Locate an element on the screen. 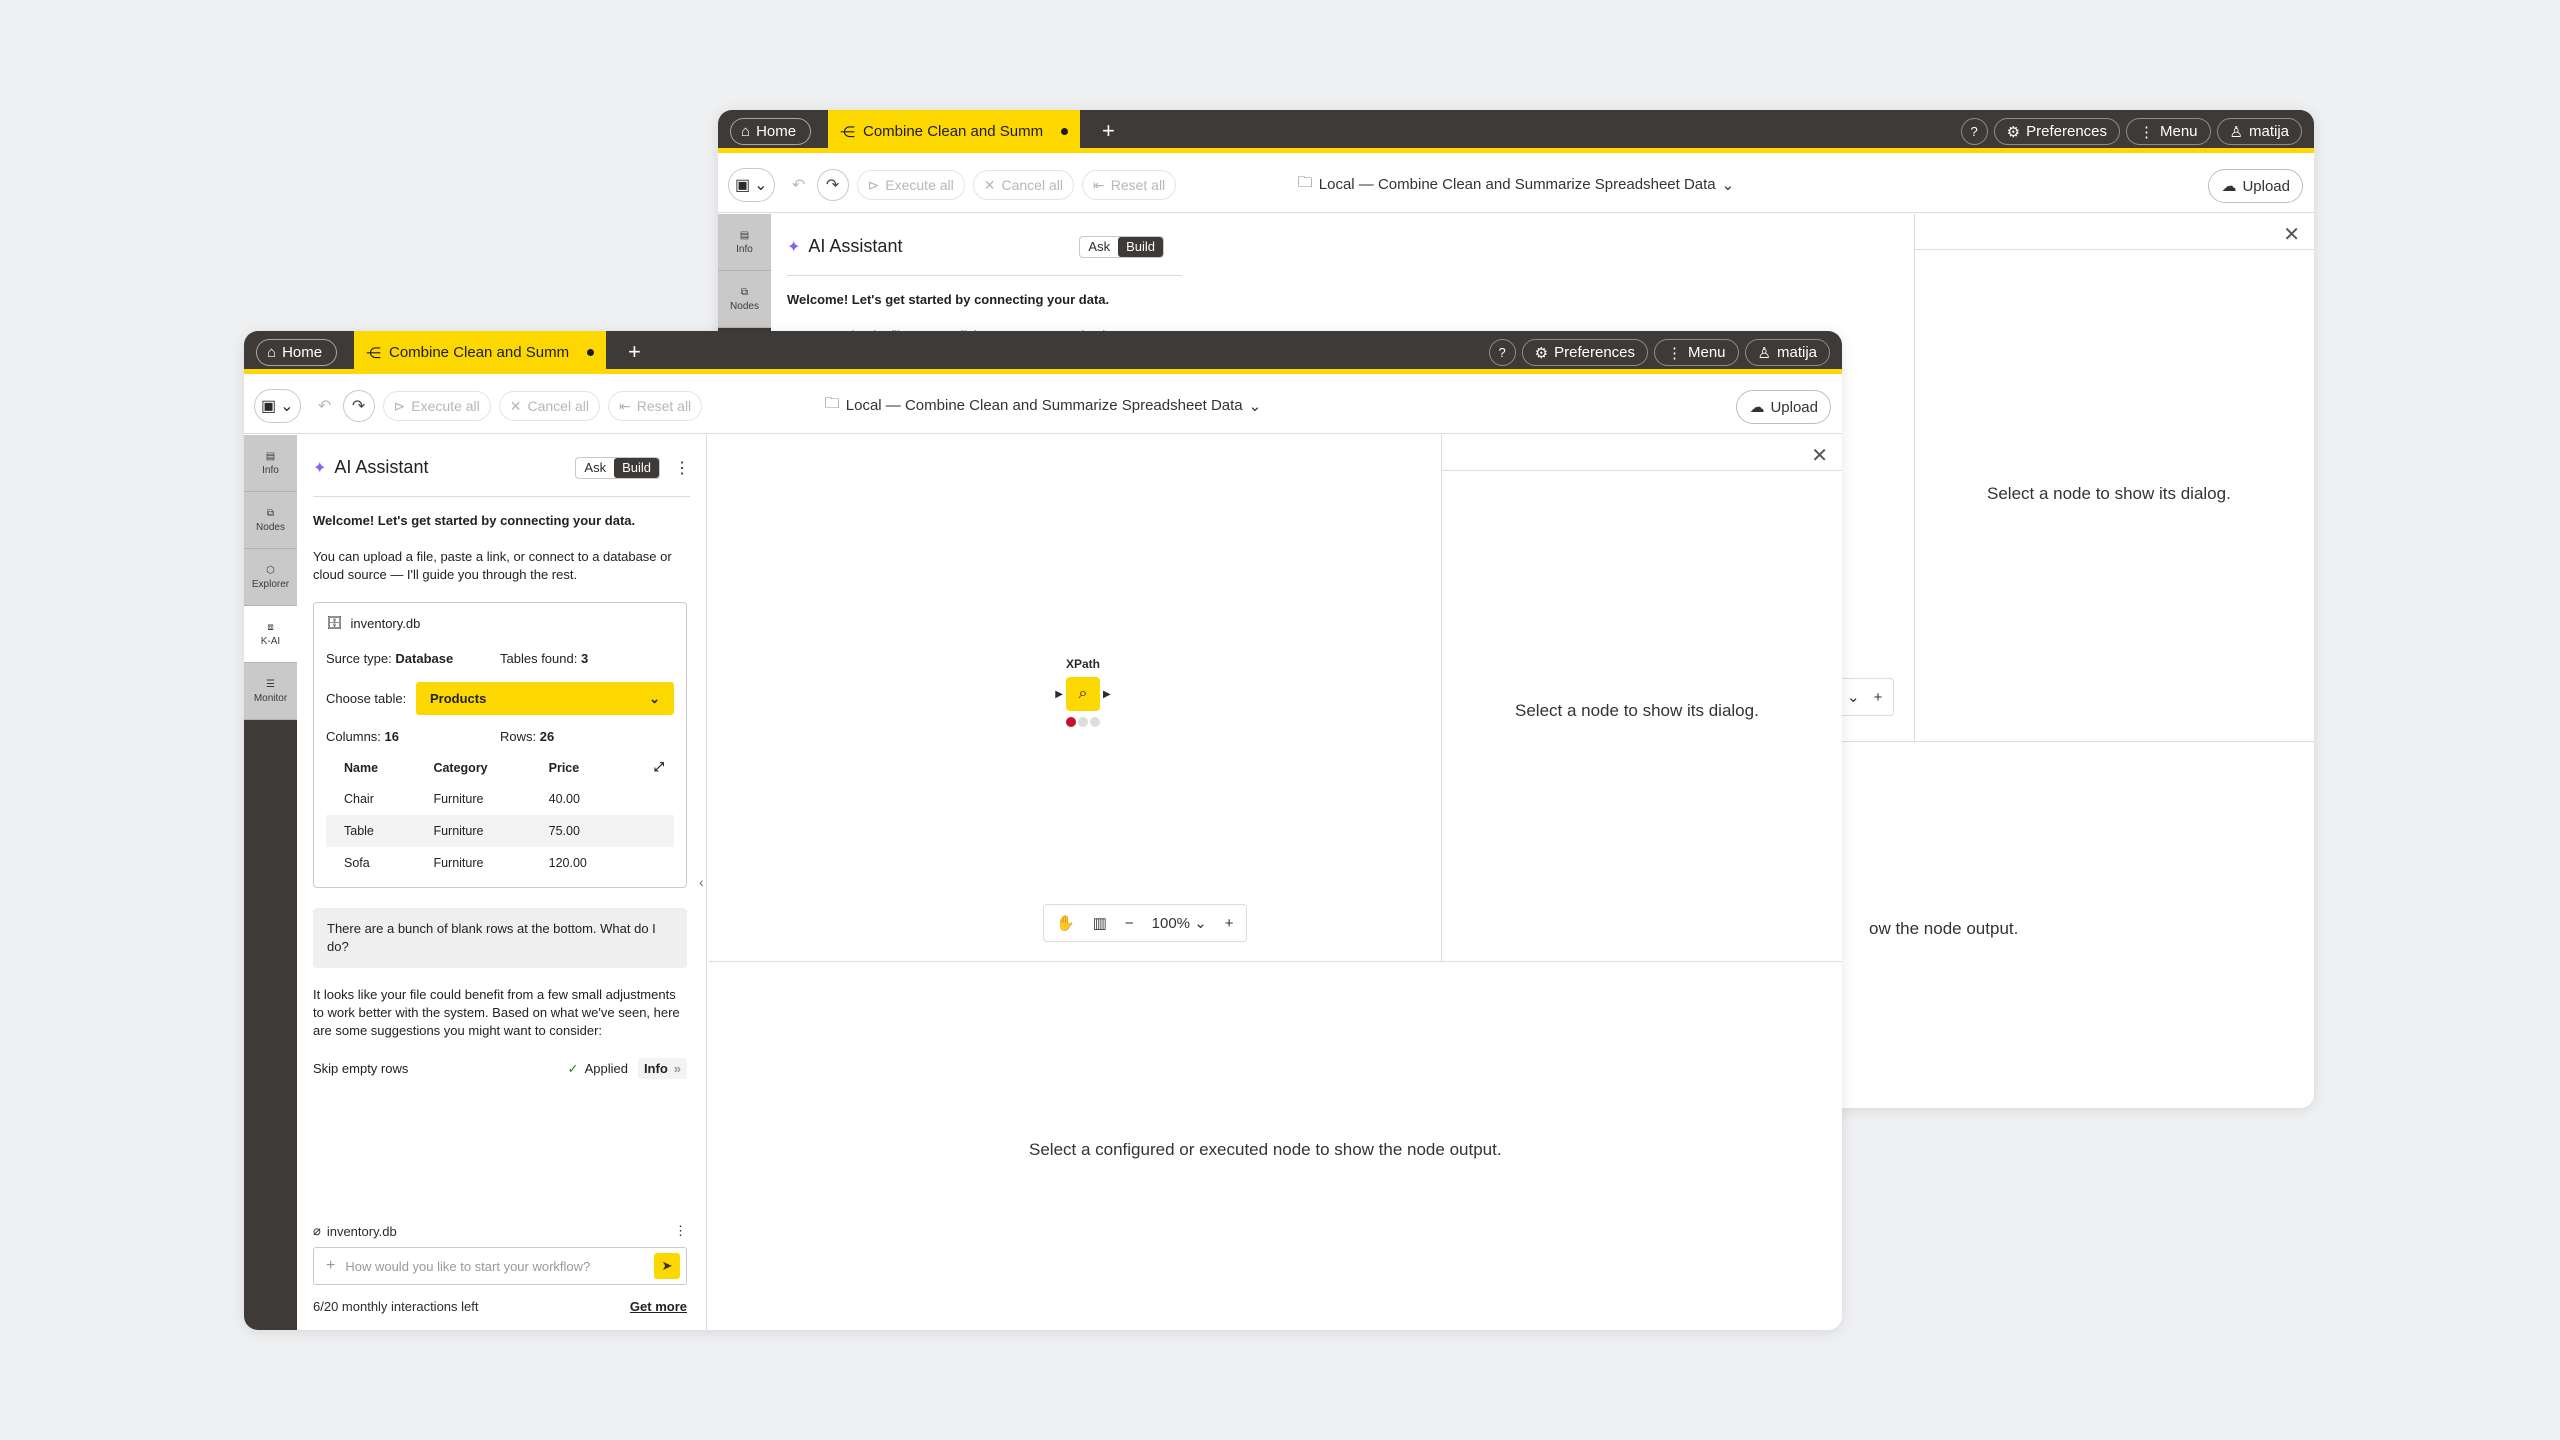 The image size is (2560, 1440). zoom-out-icon: − is located at coordinates (1129, 923).